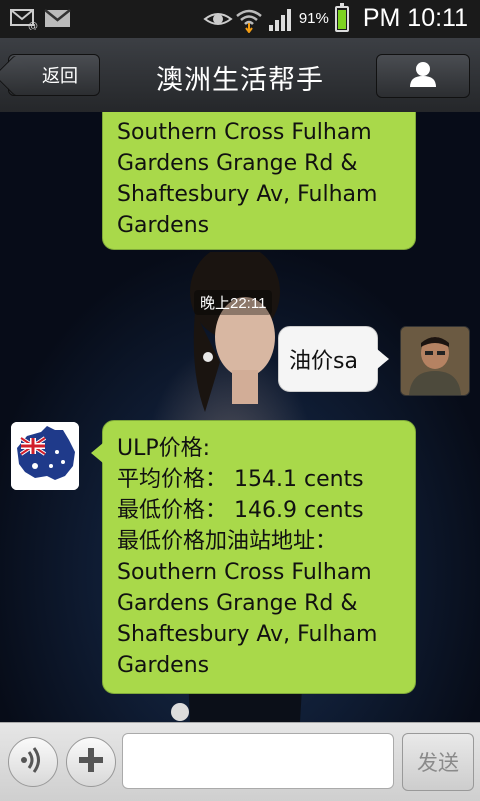 The width and height of the screenshot is (480, 801). I want to click on profile-button, so click(423, 76).